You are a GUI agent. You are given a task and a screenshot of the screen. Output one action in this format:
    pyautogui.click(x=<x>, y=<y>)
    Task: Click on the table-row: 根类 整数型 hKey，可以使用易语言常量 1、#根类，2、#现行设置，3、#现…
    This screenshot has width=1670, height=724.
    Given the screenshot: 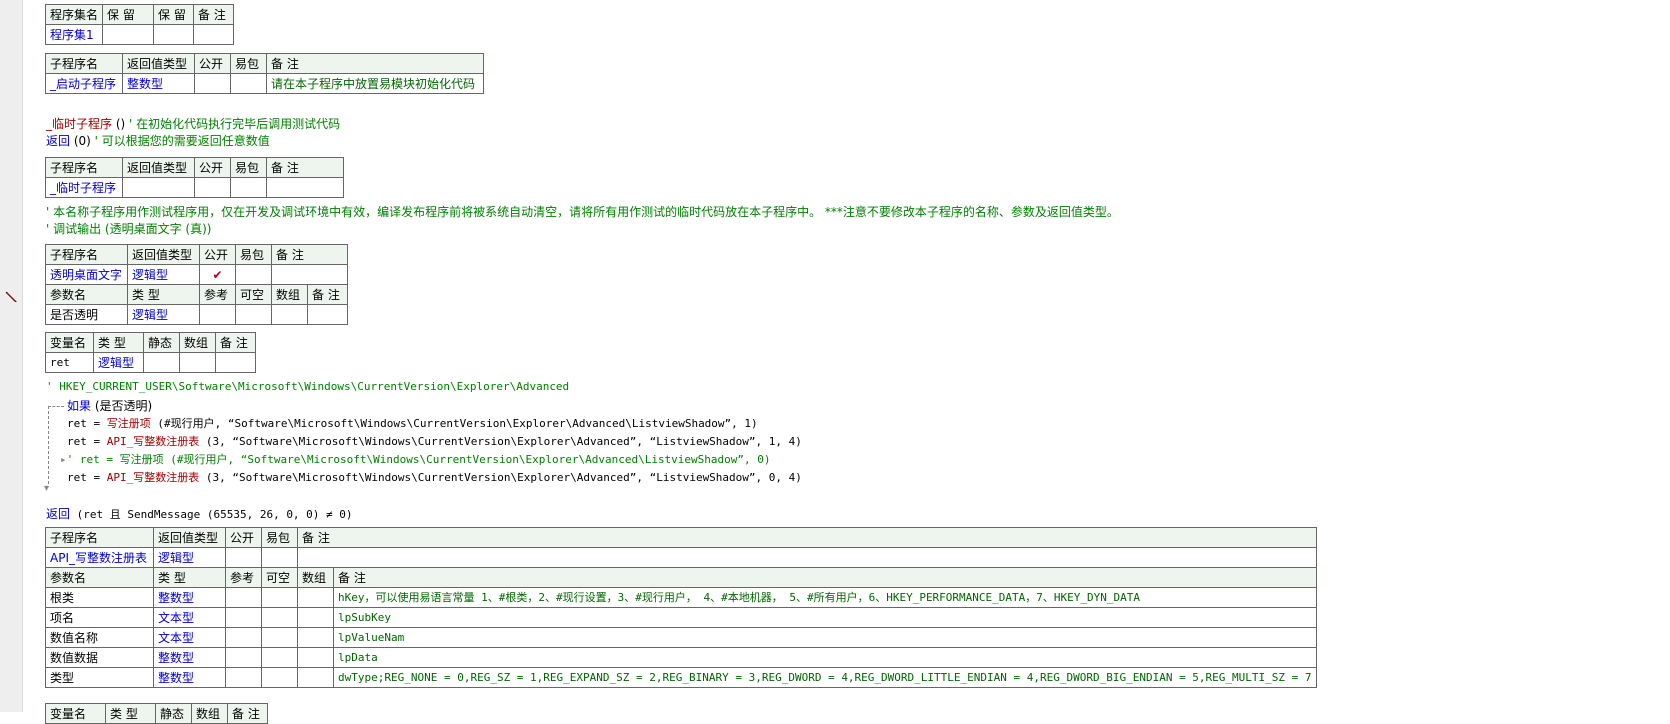 What is the action you would take?
    pyautogui.click(x=681, y=597)
    